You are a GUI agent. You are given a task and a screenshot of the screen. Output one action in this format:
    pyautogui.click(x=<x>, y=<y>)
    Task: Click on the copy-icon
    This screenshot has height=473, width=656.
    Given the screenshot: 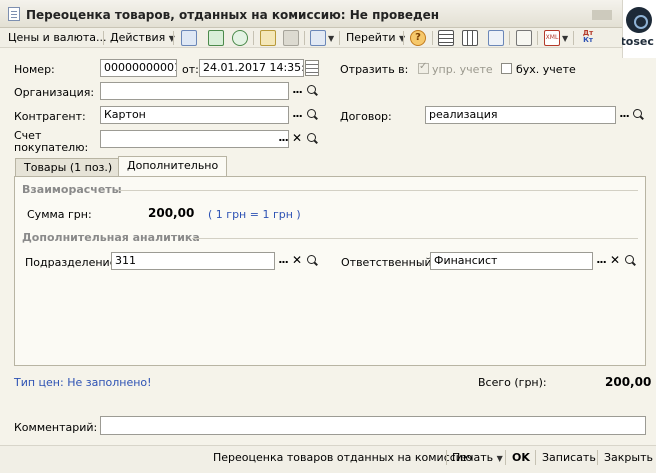 What is the action you would take?
    pyautogui.click(x=291, y=38)
    